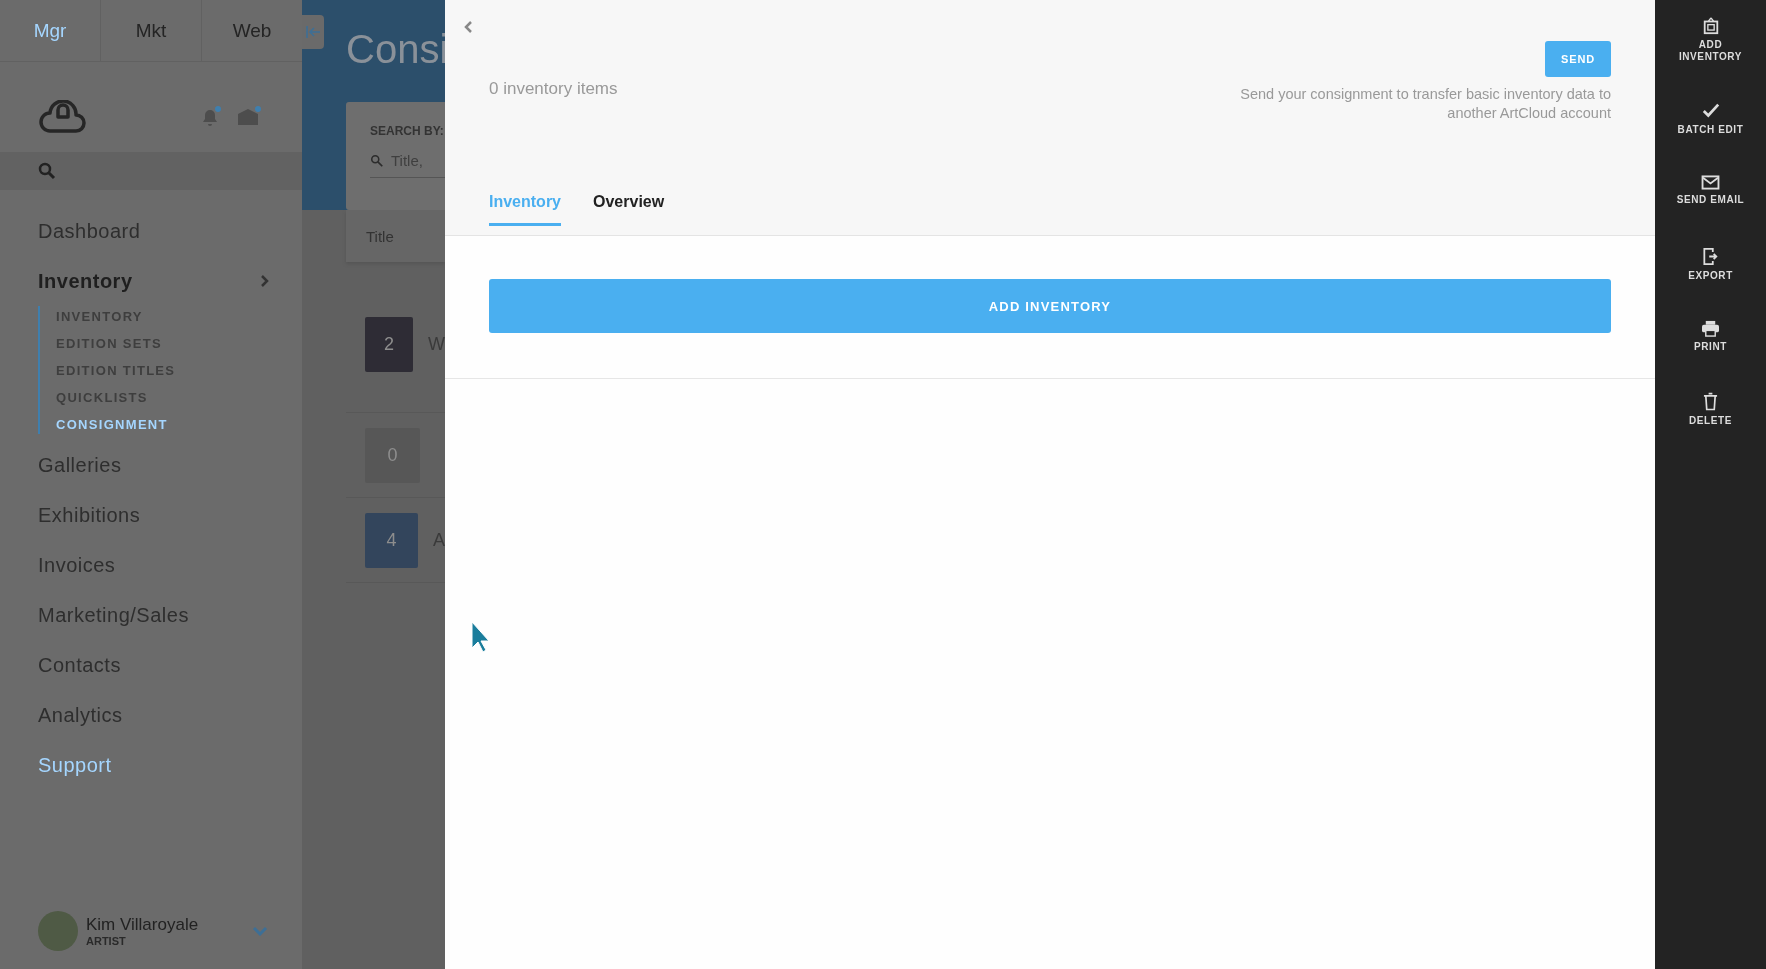 This screenshot has height=969, width=1766. What do you see at coordinates (1710, 210) in the screenshot?
I see `toolbar-button: SEND EMAIL` at bounding box center [1710, 210].